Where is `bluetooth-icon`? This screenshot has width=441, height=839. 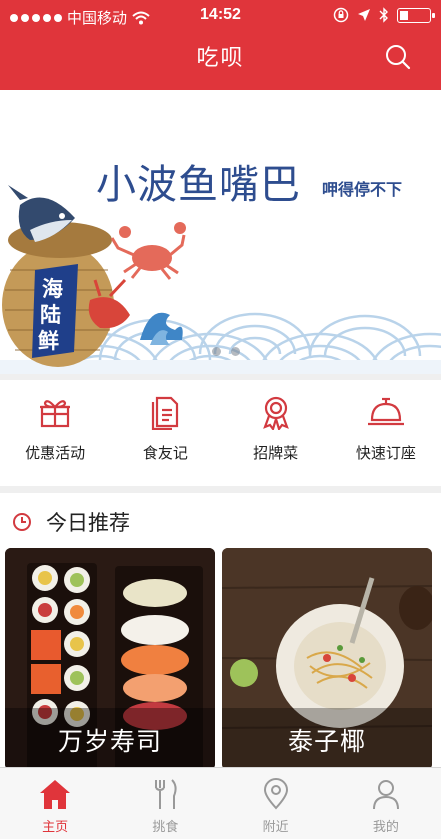
bluetooth-icon is located at coordinates (383, 15).